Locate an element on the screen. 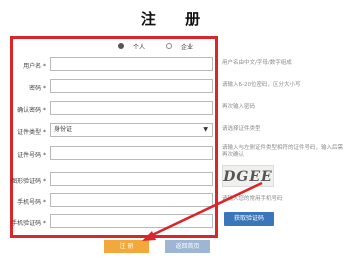  sms-code-label: 手机验证码 * is located at coordinates (28, 223).